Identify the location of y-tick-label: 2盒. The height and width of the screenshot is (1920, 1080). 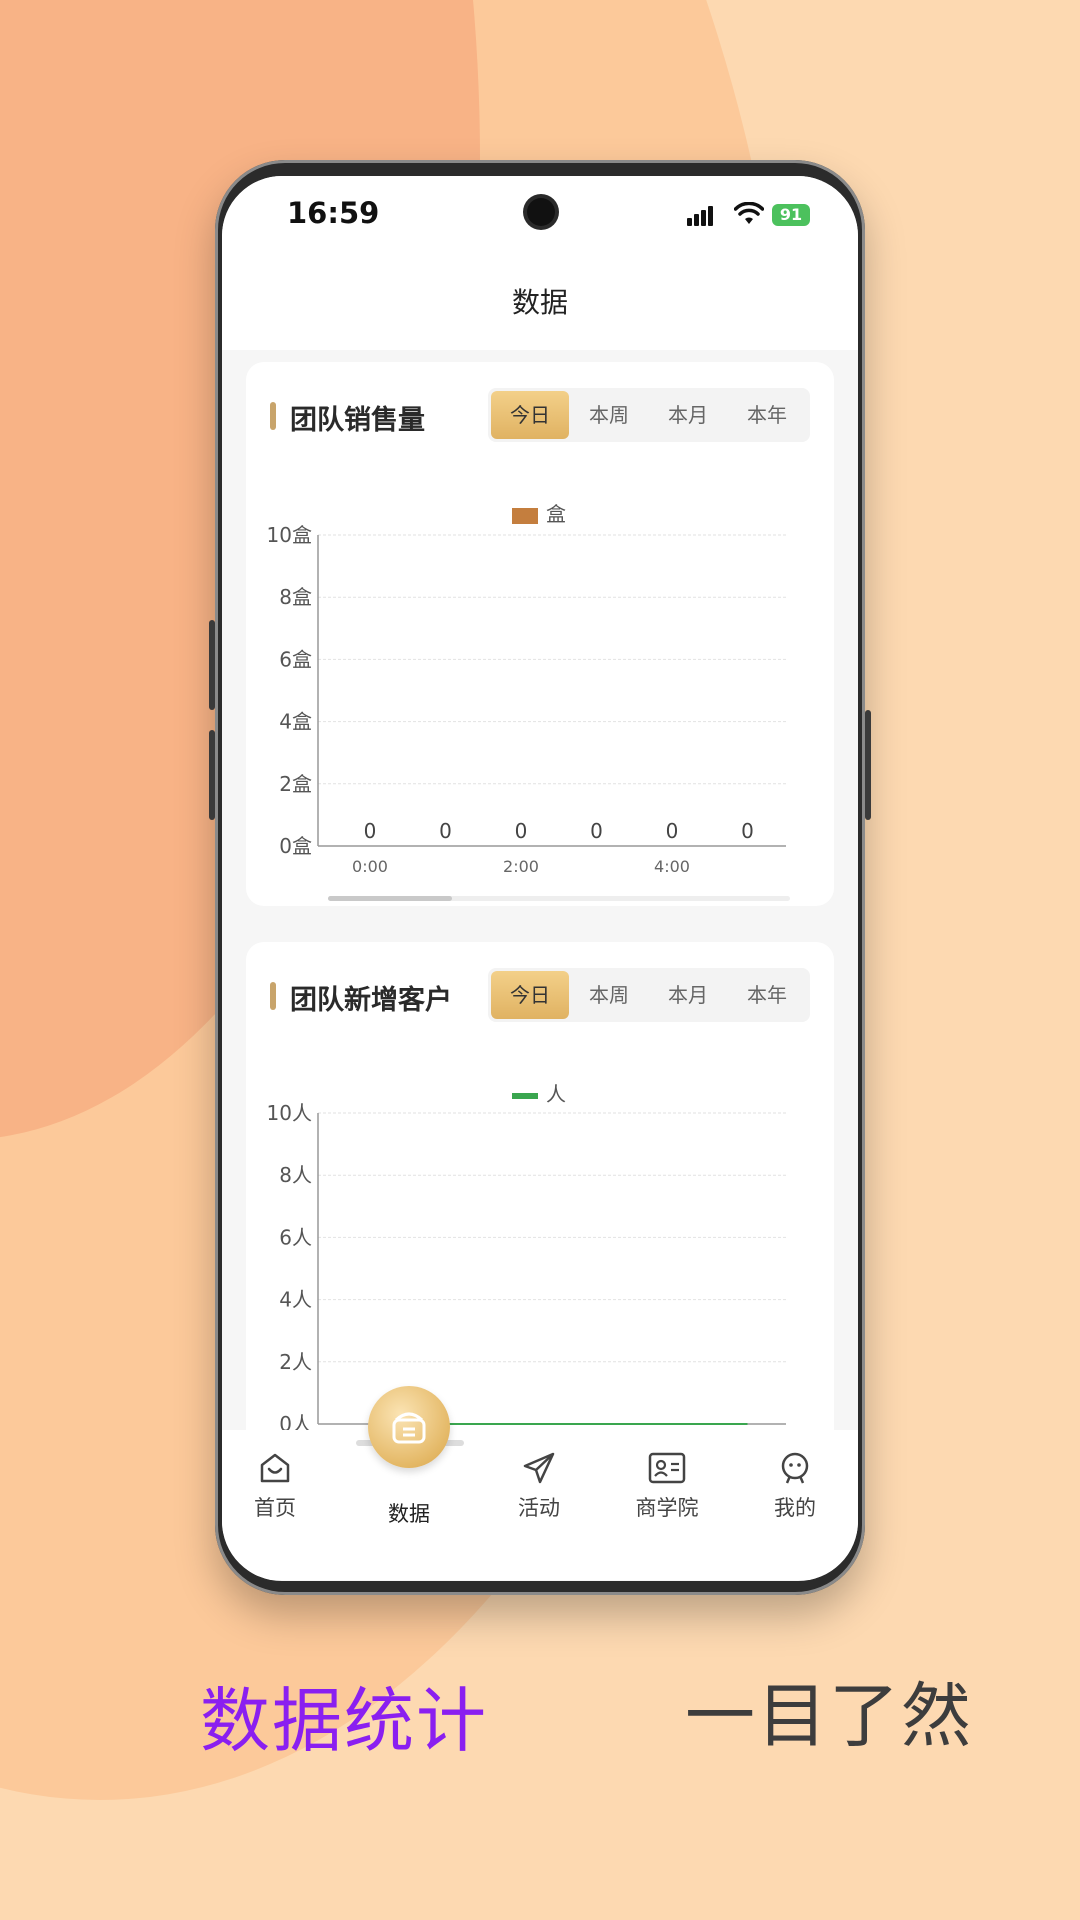
(295, 784).